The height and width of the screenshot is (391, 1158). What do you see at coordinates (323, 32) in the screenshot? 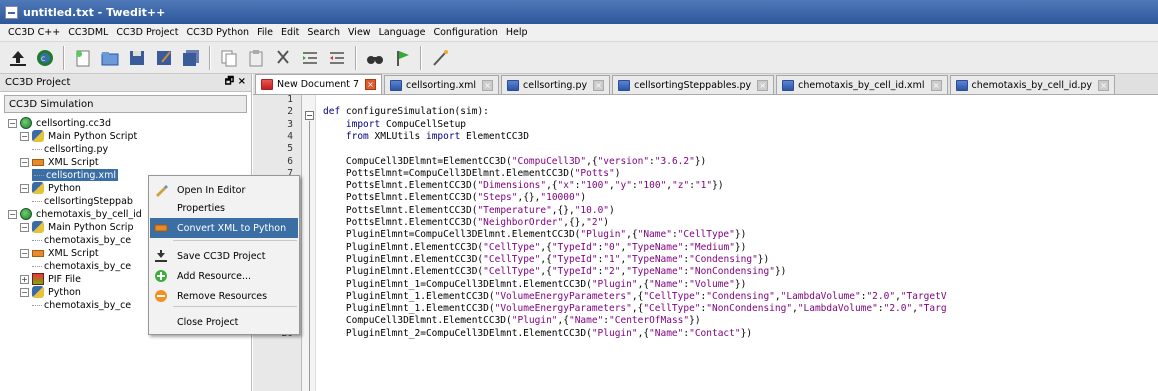
I see `menu-item-search: Search` at bounding box center [323, 32].